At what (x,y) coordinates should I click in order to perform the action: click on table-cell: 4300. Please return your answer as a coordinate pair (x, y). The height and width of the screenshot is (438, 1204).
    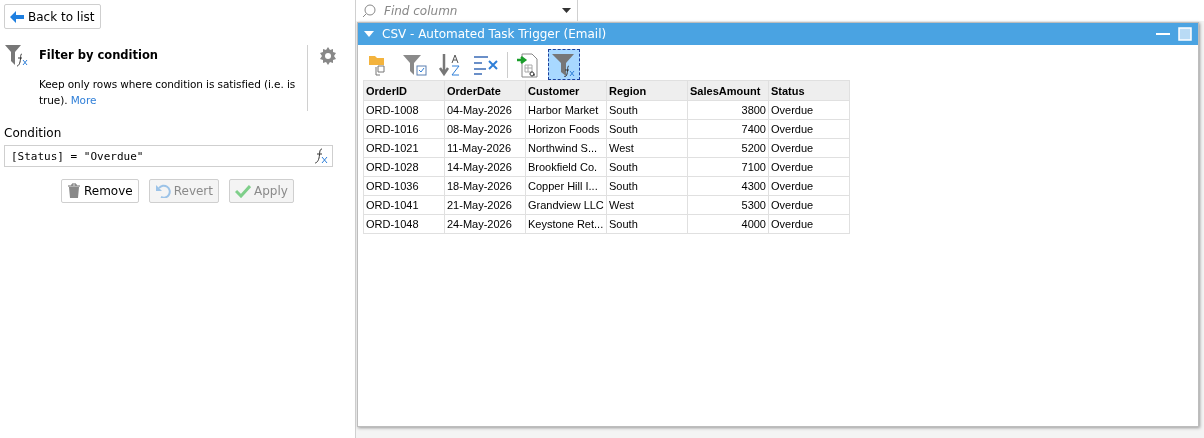
    Looking at the image, I should click on (728, 186).